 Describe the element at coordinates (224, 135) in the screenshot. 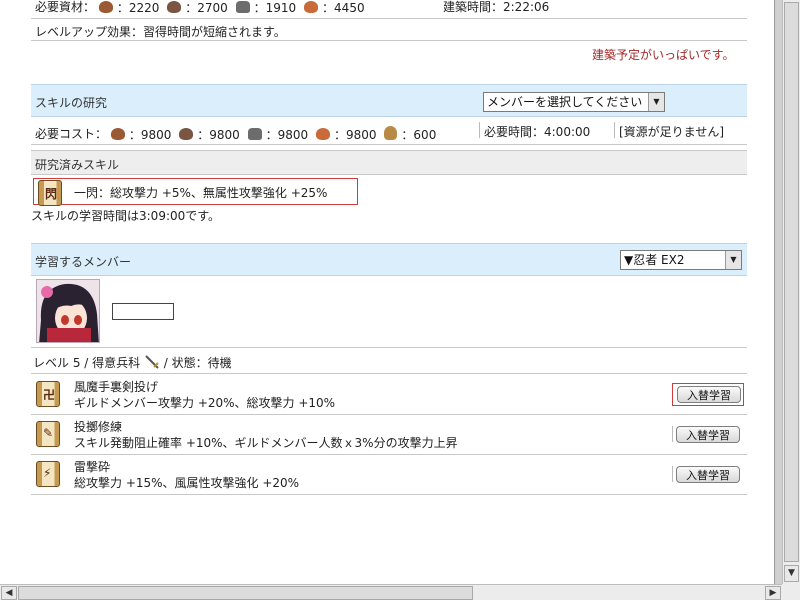

I see `cost-stone: 9800` at that location.